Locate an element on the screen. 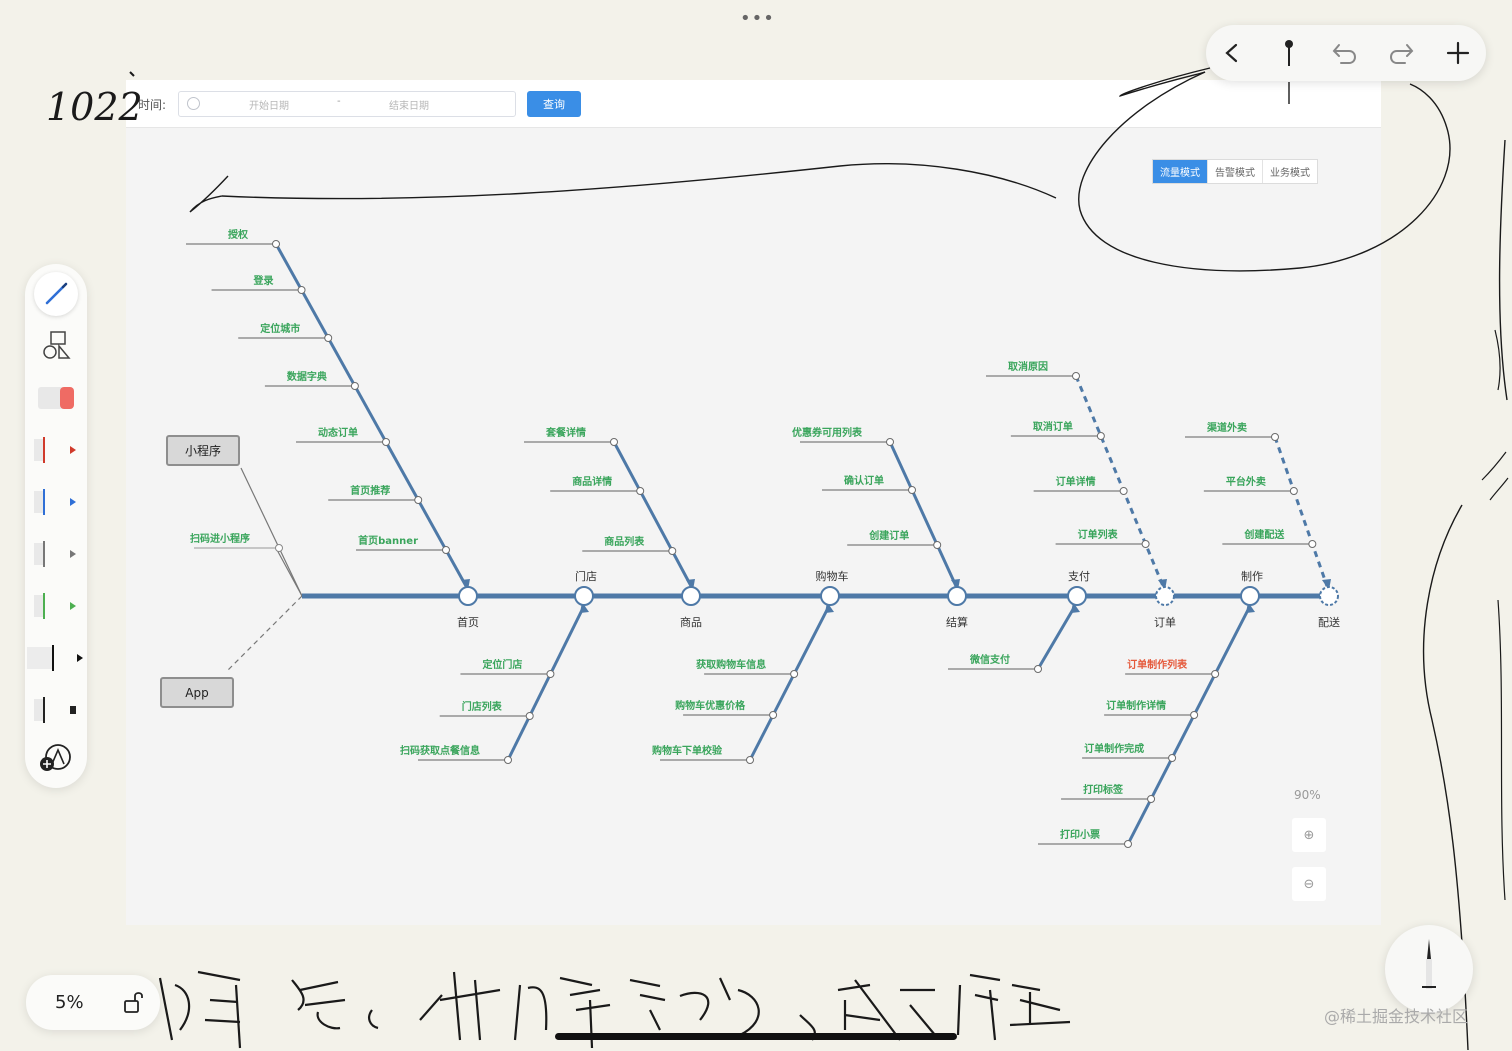 This screenshot has width=1512, height=1051. client-miniprogram: 小程序 is located at coordinates (203, 450).